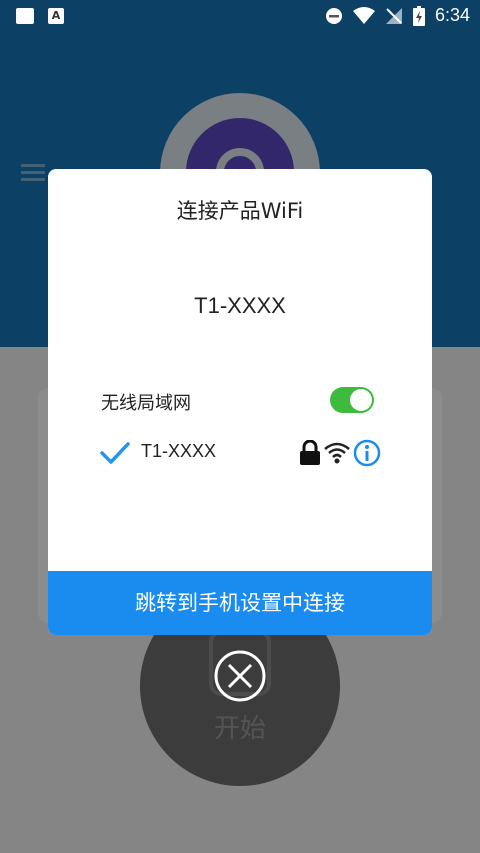 This screenshot has width=480, height=853. Describe the element at coordinates (240, 305) in the screenshot. I see `product-ssid: T1-XXXX` at that location.